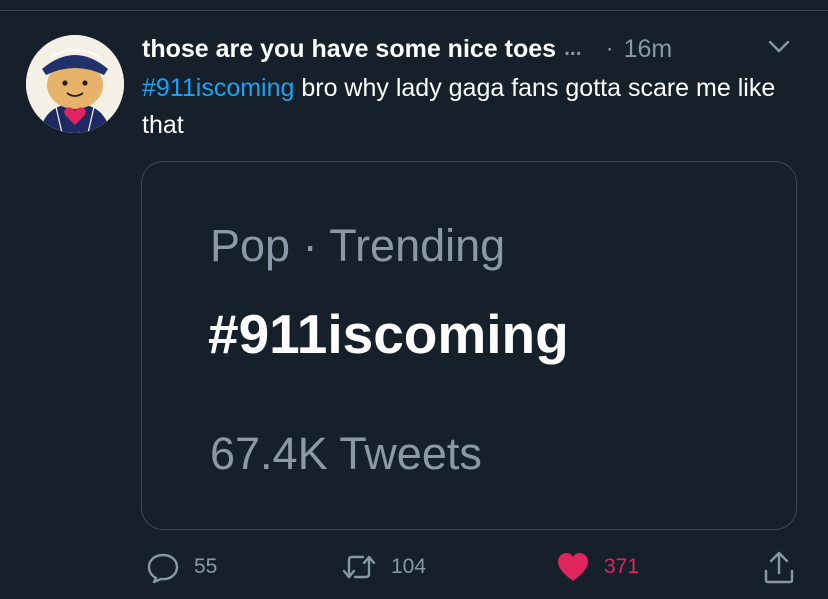 The height and width of the screenshot is (599, 828). Describe the element at coordinates (388, 334) in the screenshot. I see `trend-hashtag: #911iscoming` at that location.